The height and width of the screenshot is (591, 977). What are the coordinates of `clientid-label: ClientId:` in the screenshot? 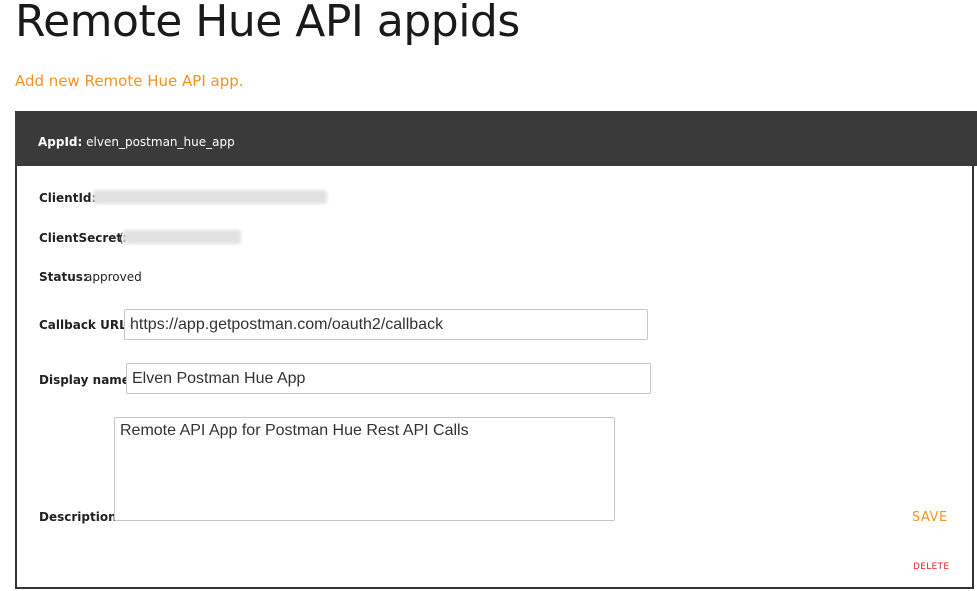 It's located at (68, 198).